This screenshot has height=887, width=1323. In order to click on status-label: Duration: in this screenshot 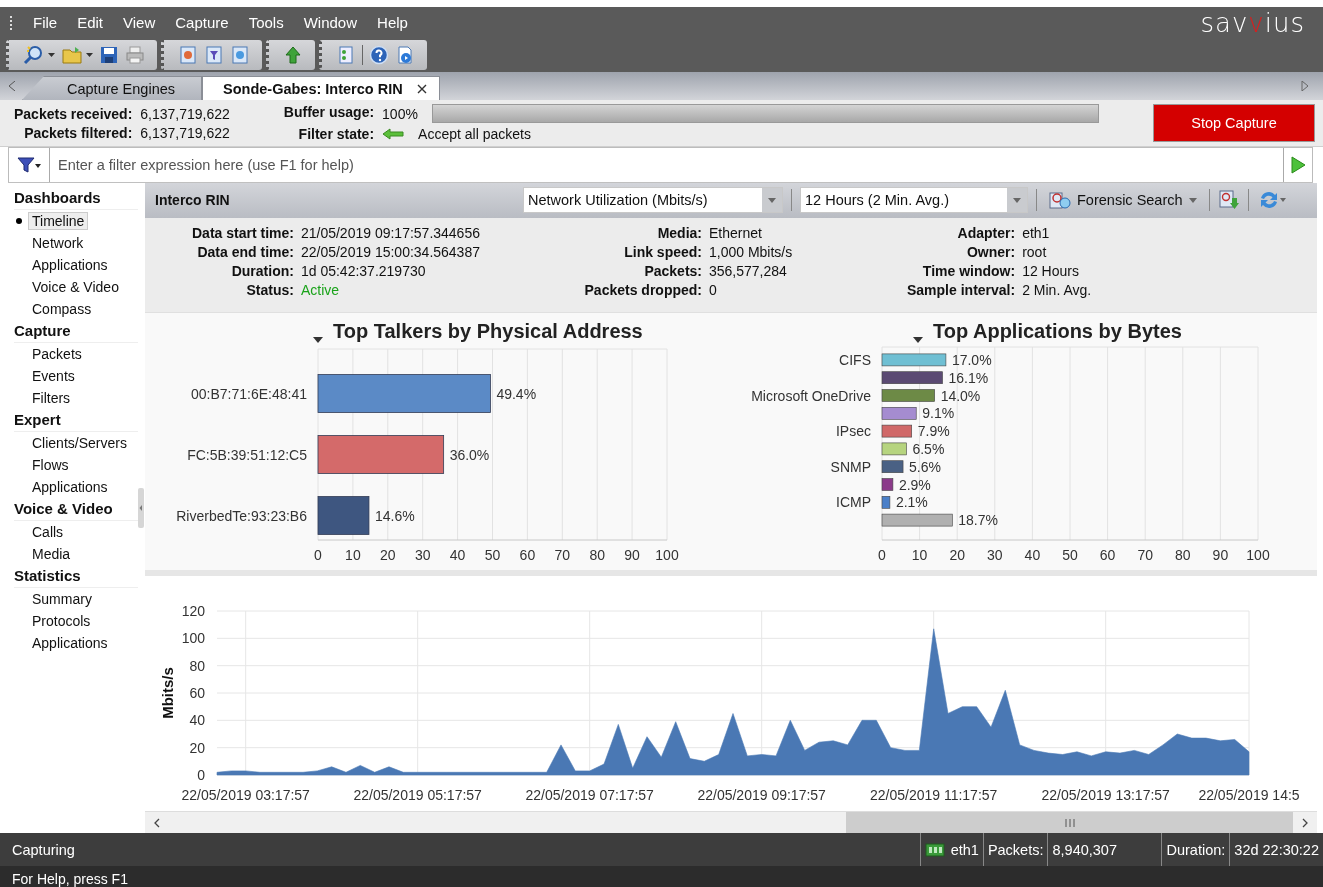, I will do `click(1196, 849)`.